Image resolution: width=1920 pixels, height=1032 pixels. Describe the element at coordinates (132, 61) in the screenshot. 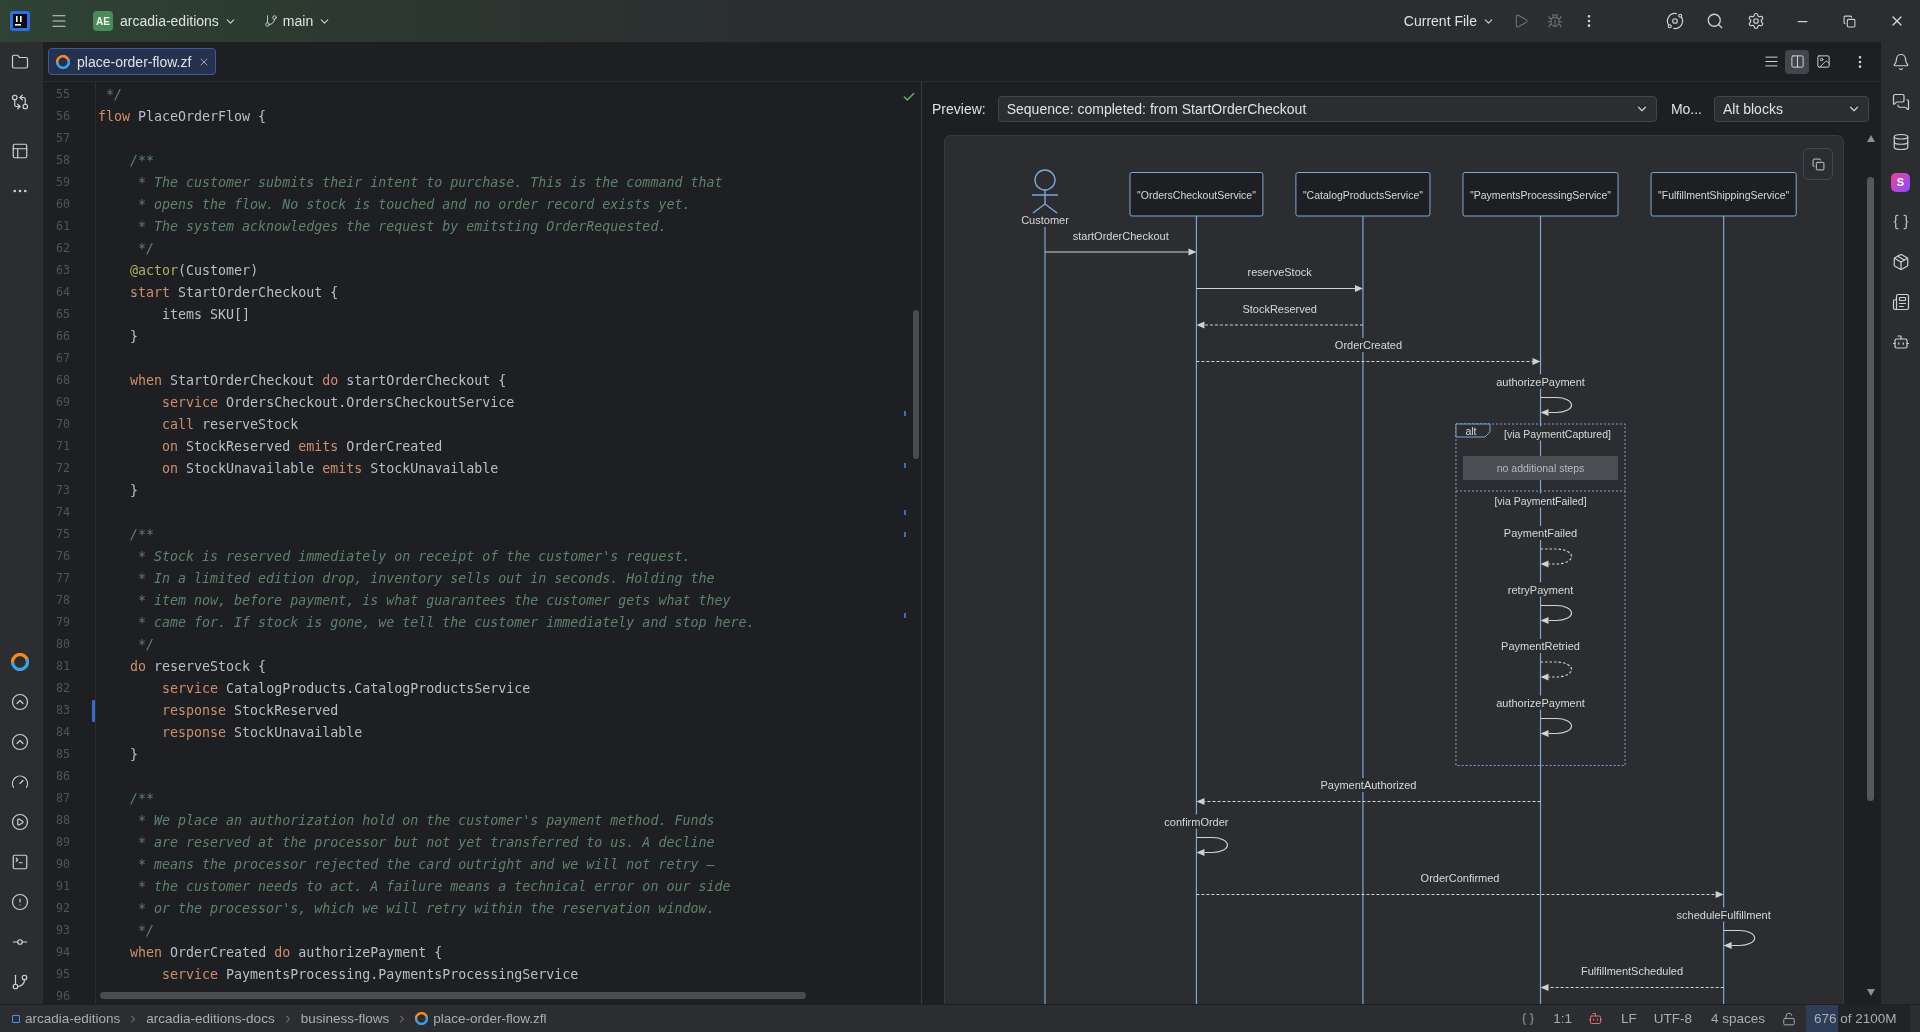

I see `editor-tab: place-order-flow.zf` at that location.